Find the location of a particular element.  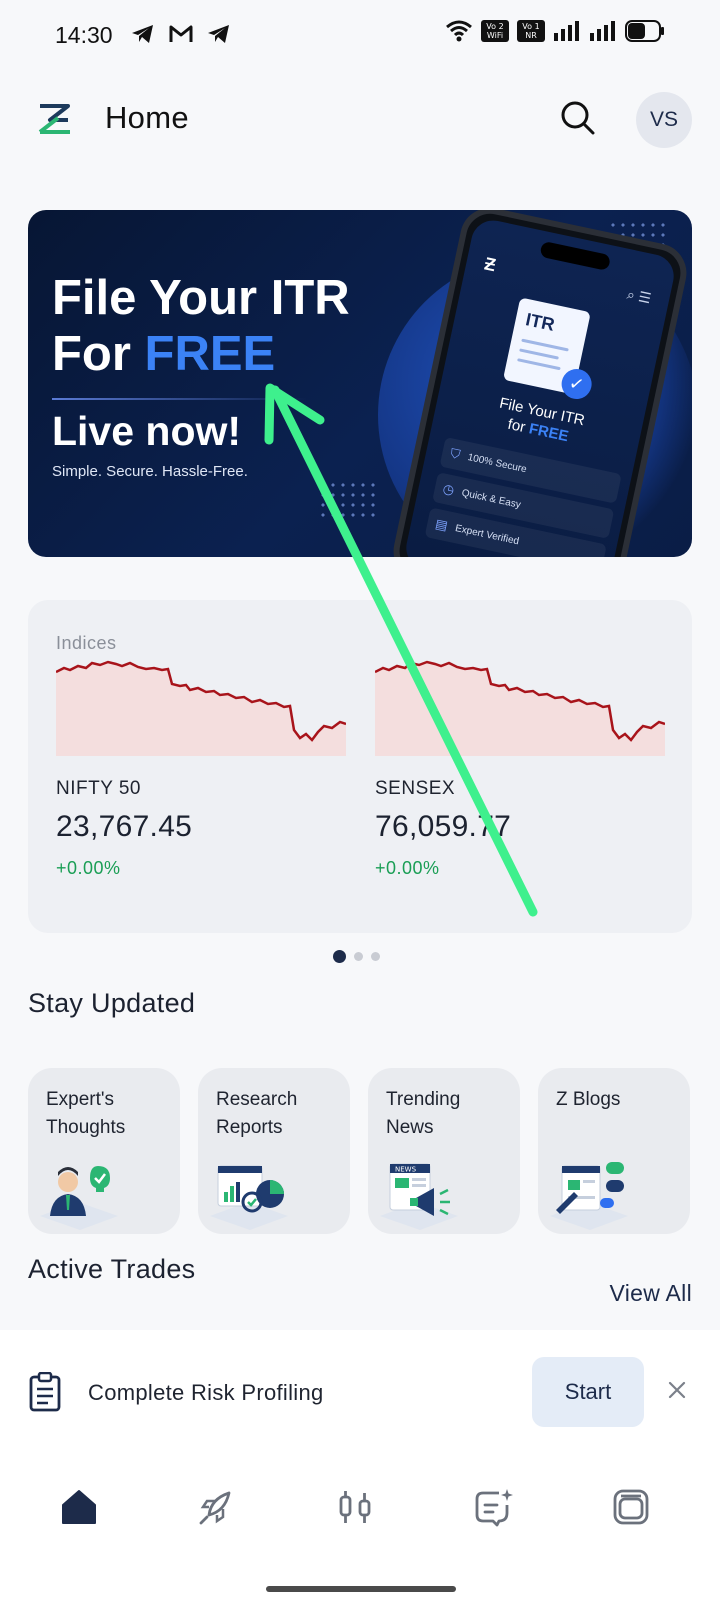

phone-notch is located at coordinates (575, 256).